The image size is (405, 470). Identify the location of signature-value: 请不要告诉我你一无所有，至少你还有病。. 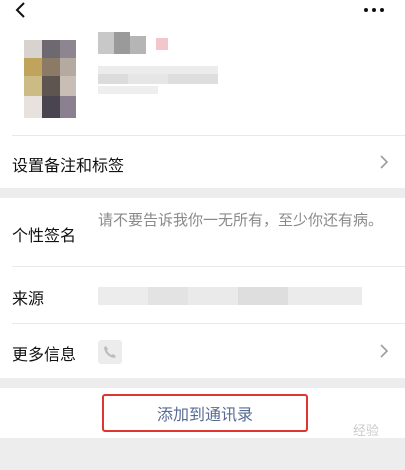
(241, 220).